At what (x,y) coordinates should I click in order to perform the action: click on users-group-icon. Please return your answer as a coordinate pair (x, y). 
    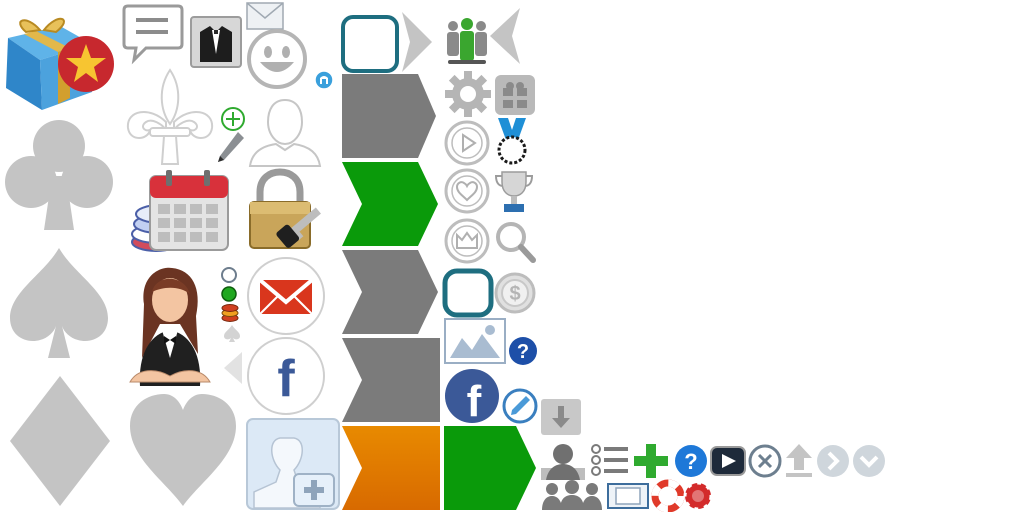
    Looking at the image, I should click on (467, 41).